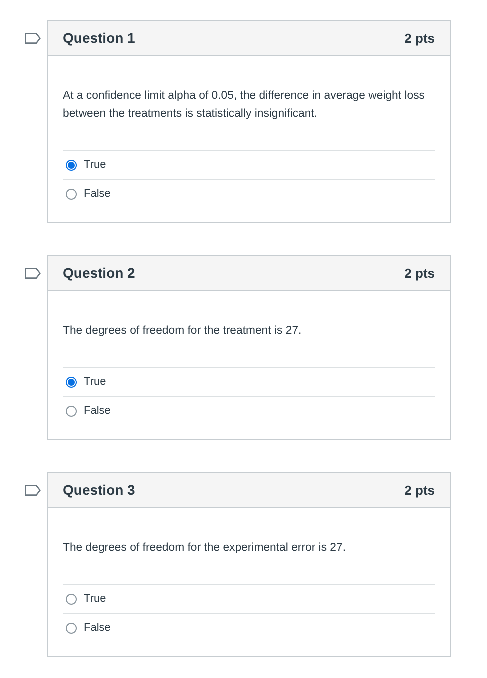 The image size is (487, 678). I want to click on question-title: Question 2, so click(99, 273).